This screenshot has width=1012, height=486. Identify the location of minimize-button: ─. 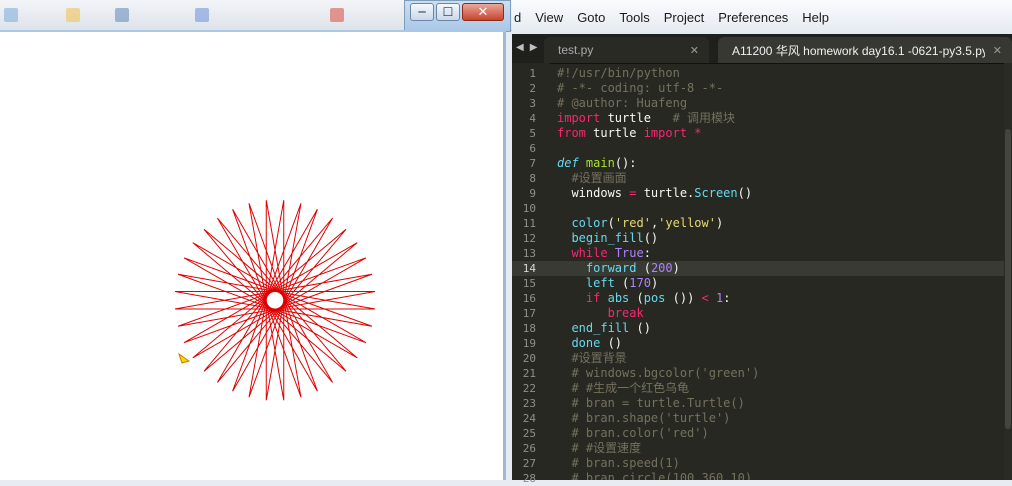
(422, 12).